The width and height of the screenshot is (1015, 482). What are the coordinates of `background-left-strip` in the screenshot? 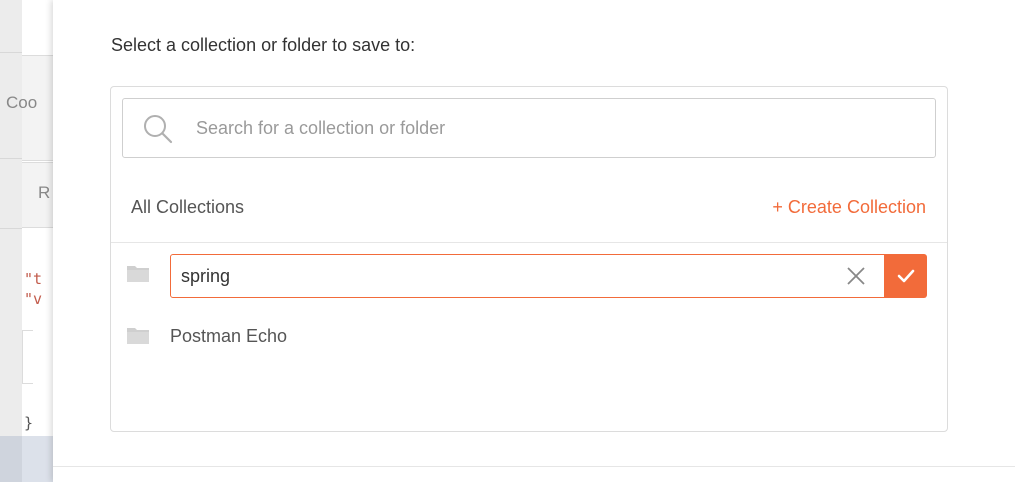 It's located at (11, 241).